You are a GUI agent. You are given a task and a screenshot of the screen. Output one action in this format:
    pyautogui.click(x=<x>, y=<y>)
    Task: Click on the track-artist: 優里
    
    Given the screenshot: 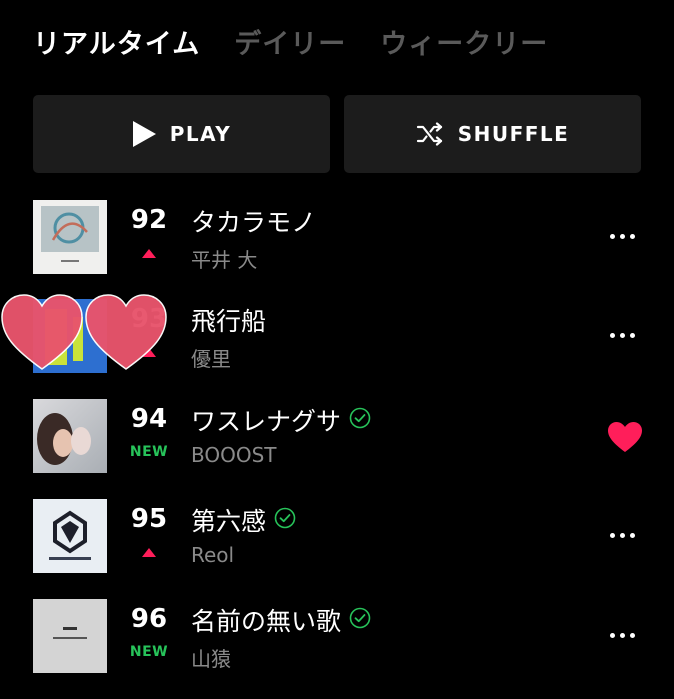 What is the action you would take?
    pyautogui.click(x=211, y=359)
    